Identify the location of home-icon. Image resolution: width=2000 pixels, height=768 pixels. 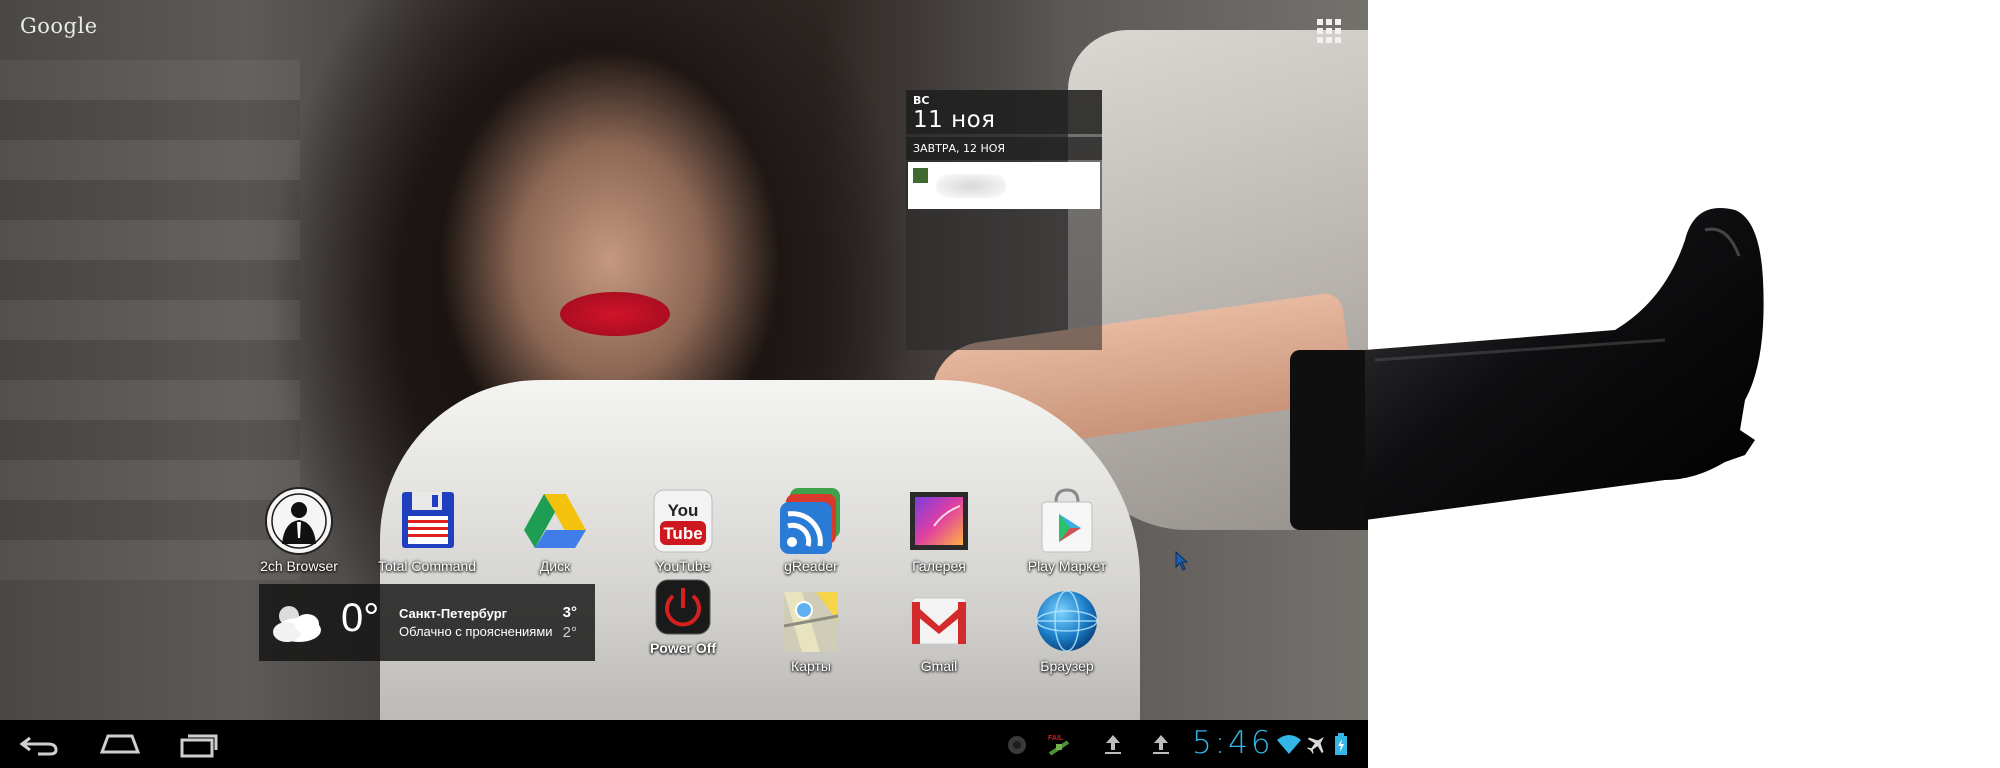
(120, 744).